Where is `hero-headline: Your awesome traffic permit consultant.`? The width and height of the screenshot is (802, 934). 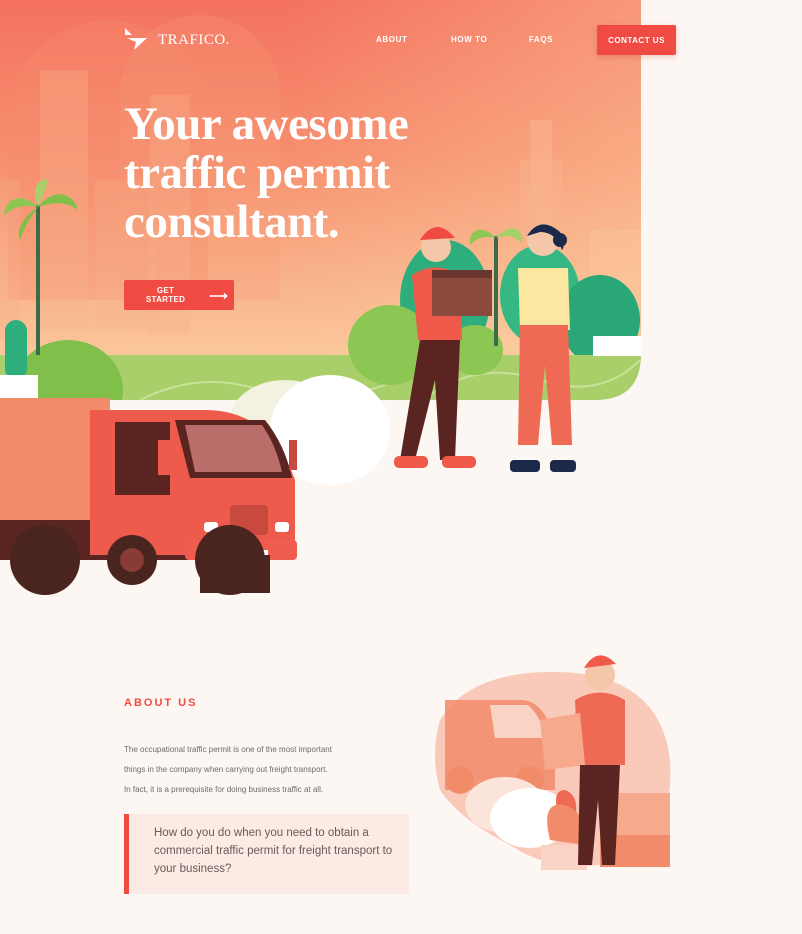
hero-headline: Your awesome traffic permit consultant. is located at coordinates (304, 173).